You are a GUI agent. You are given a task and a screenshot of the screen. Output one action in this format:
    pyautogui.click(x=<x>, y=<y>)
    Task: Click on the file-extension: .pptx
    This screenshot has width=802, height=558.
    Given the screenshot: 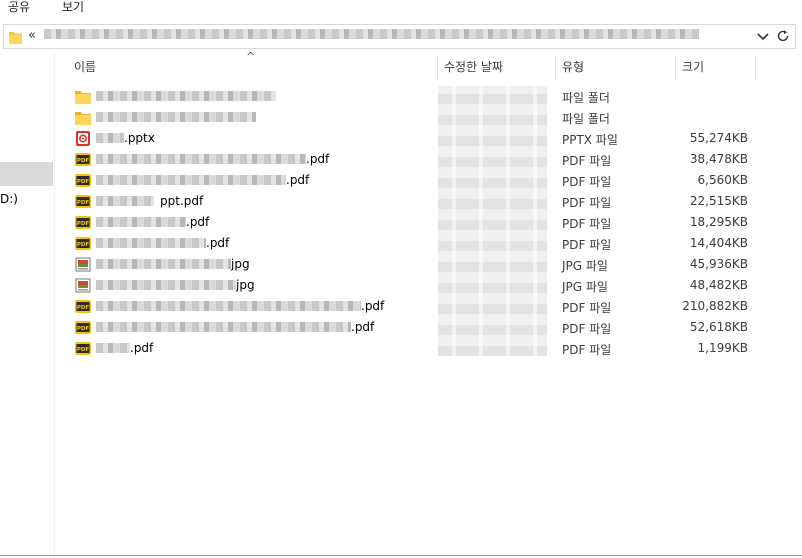 What is the action you would take?
    pyautogui.click(x=139, y=138)
    